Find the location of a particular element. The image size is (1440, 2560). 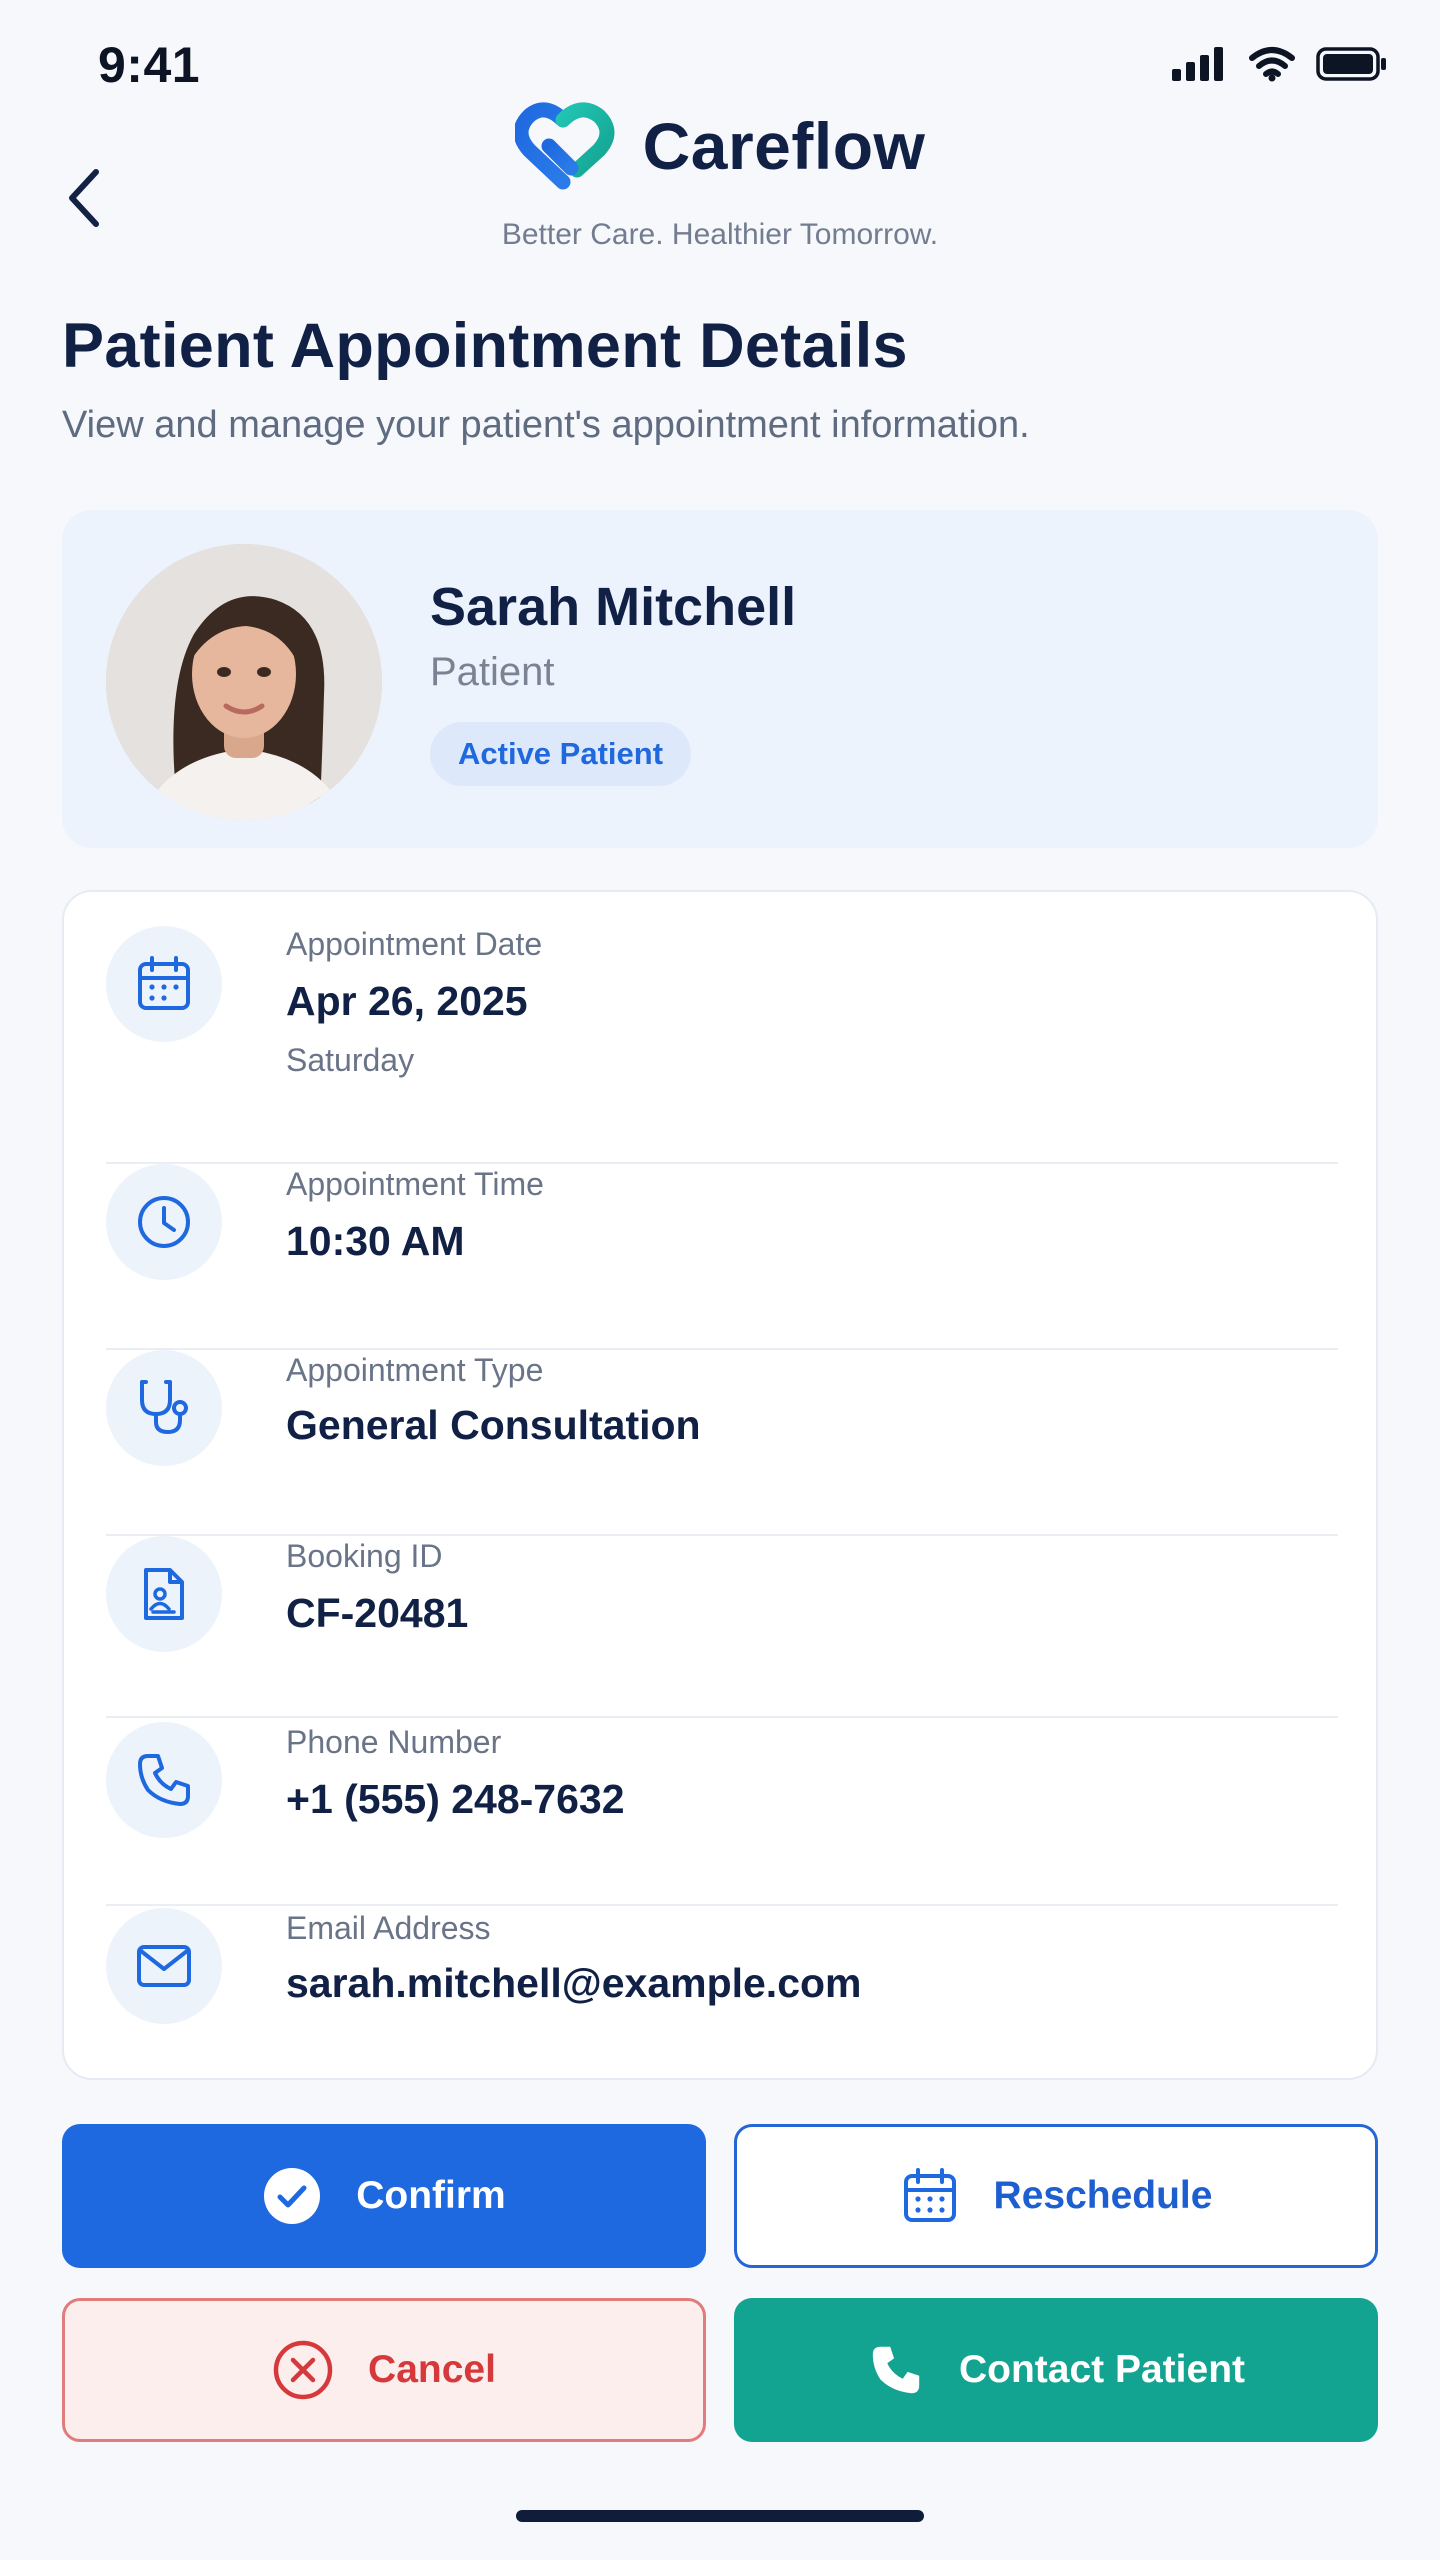

patient-card: Sarah Mitchell Patient Active Patient is located at coordinates (720, 679).